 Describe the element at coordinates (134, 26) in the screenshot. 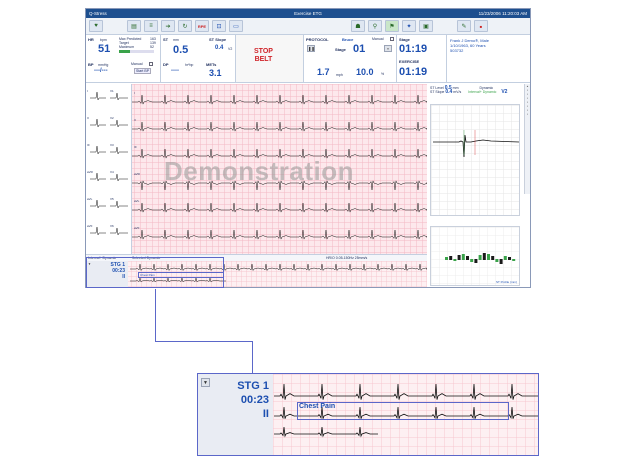

I see `print-icon: ▤` at that location.